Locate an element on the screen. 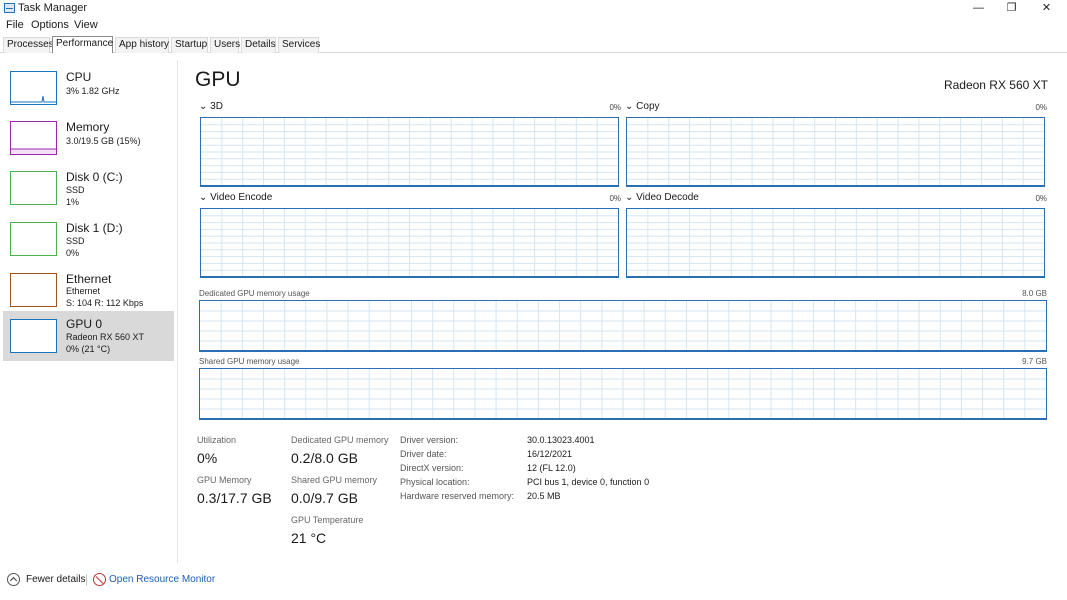 The image size is (1067, 600). sidebar-item-detail: S: 104 R: 112 Kbps is located at coordinates (105, 303).